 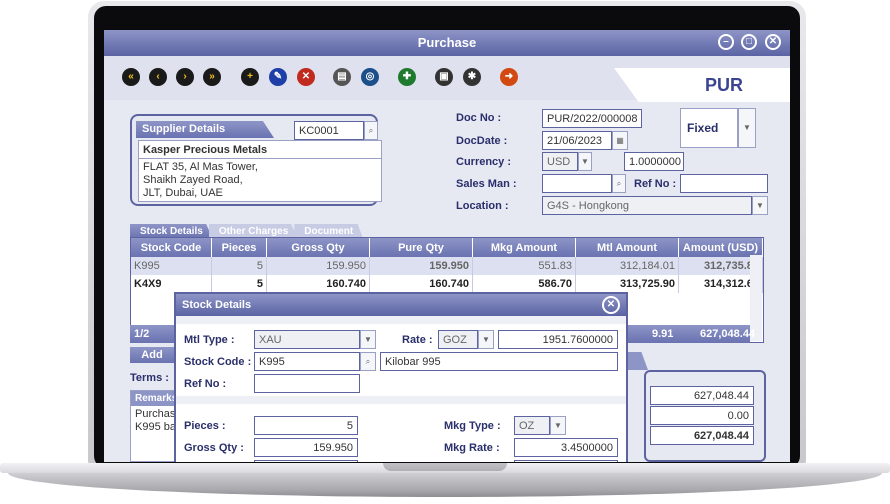 I want to click on mtl-type-label: Mtl Type :, so click(x=209, y=340).